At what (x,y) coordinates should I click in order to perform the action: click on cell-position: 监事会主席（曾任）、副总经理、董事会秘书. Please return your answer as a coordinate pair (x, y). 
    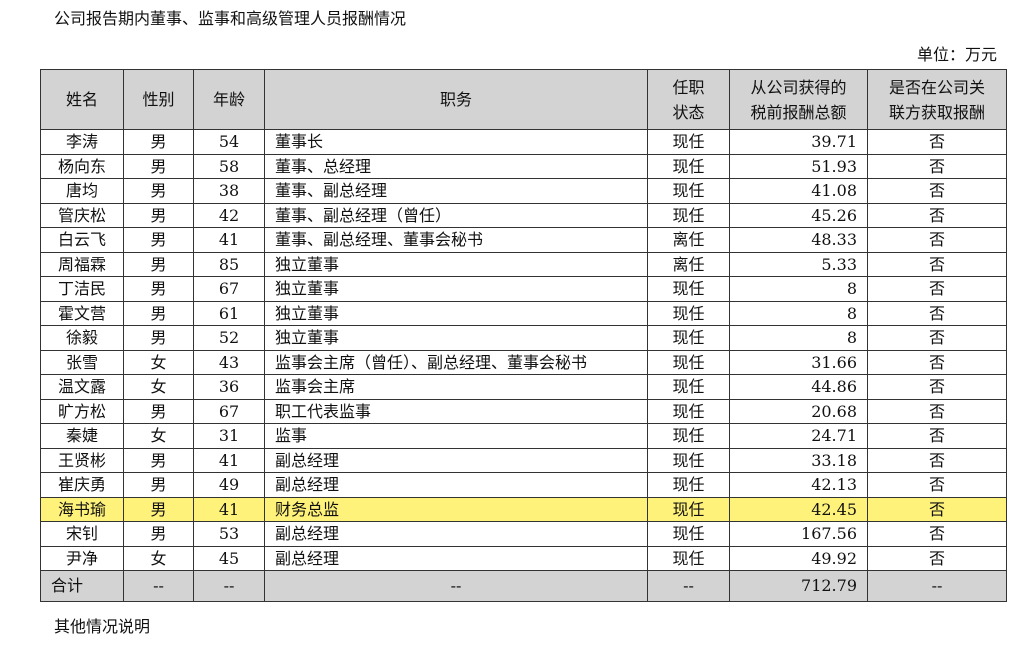
    Looking at the image, I should click on (456, 362).